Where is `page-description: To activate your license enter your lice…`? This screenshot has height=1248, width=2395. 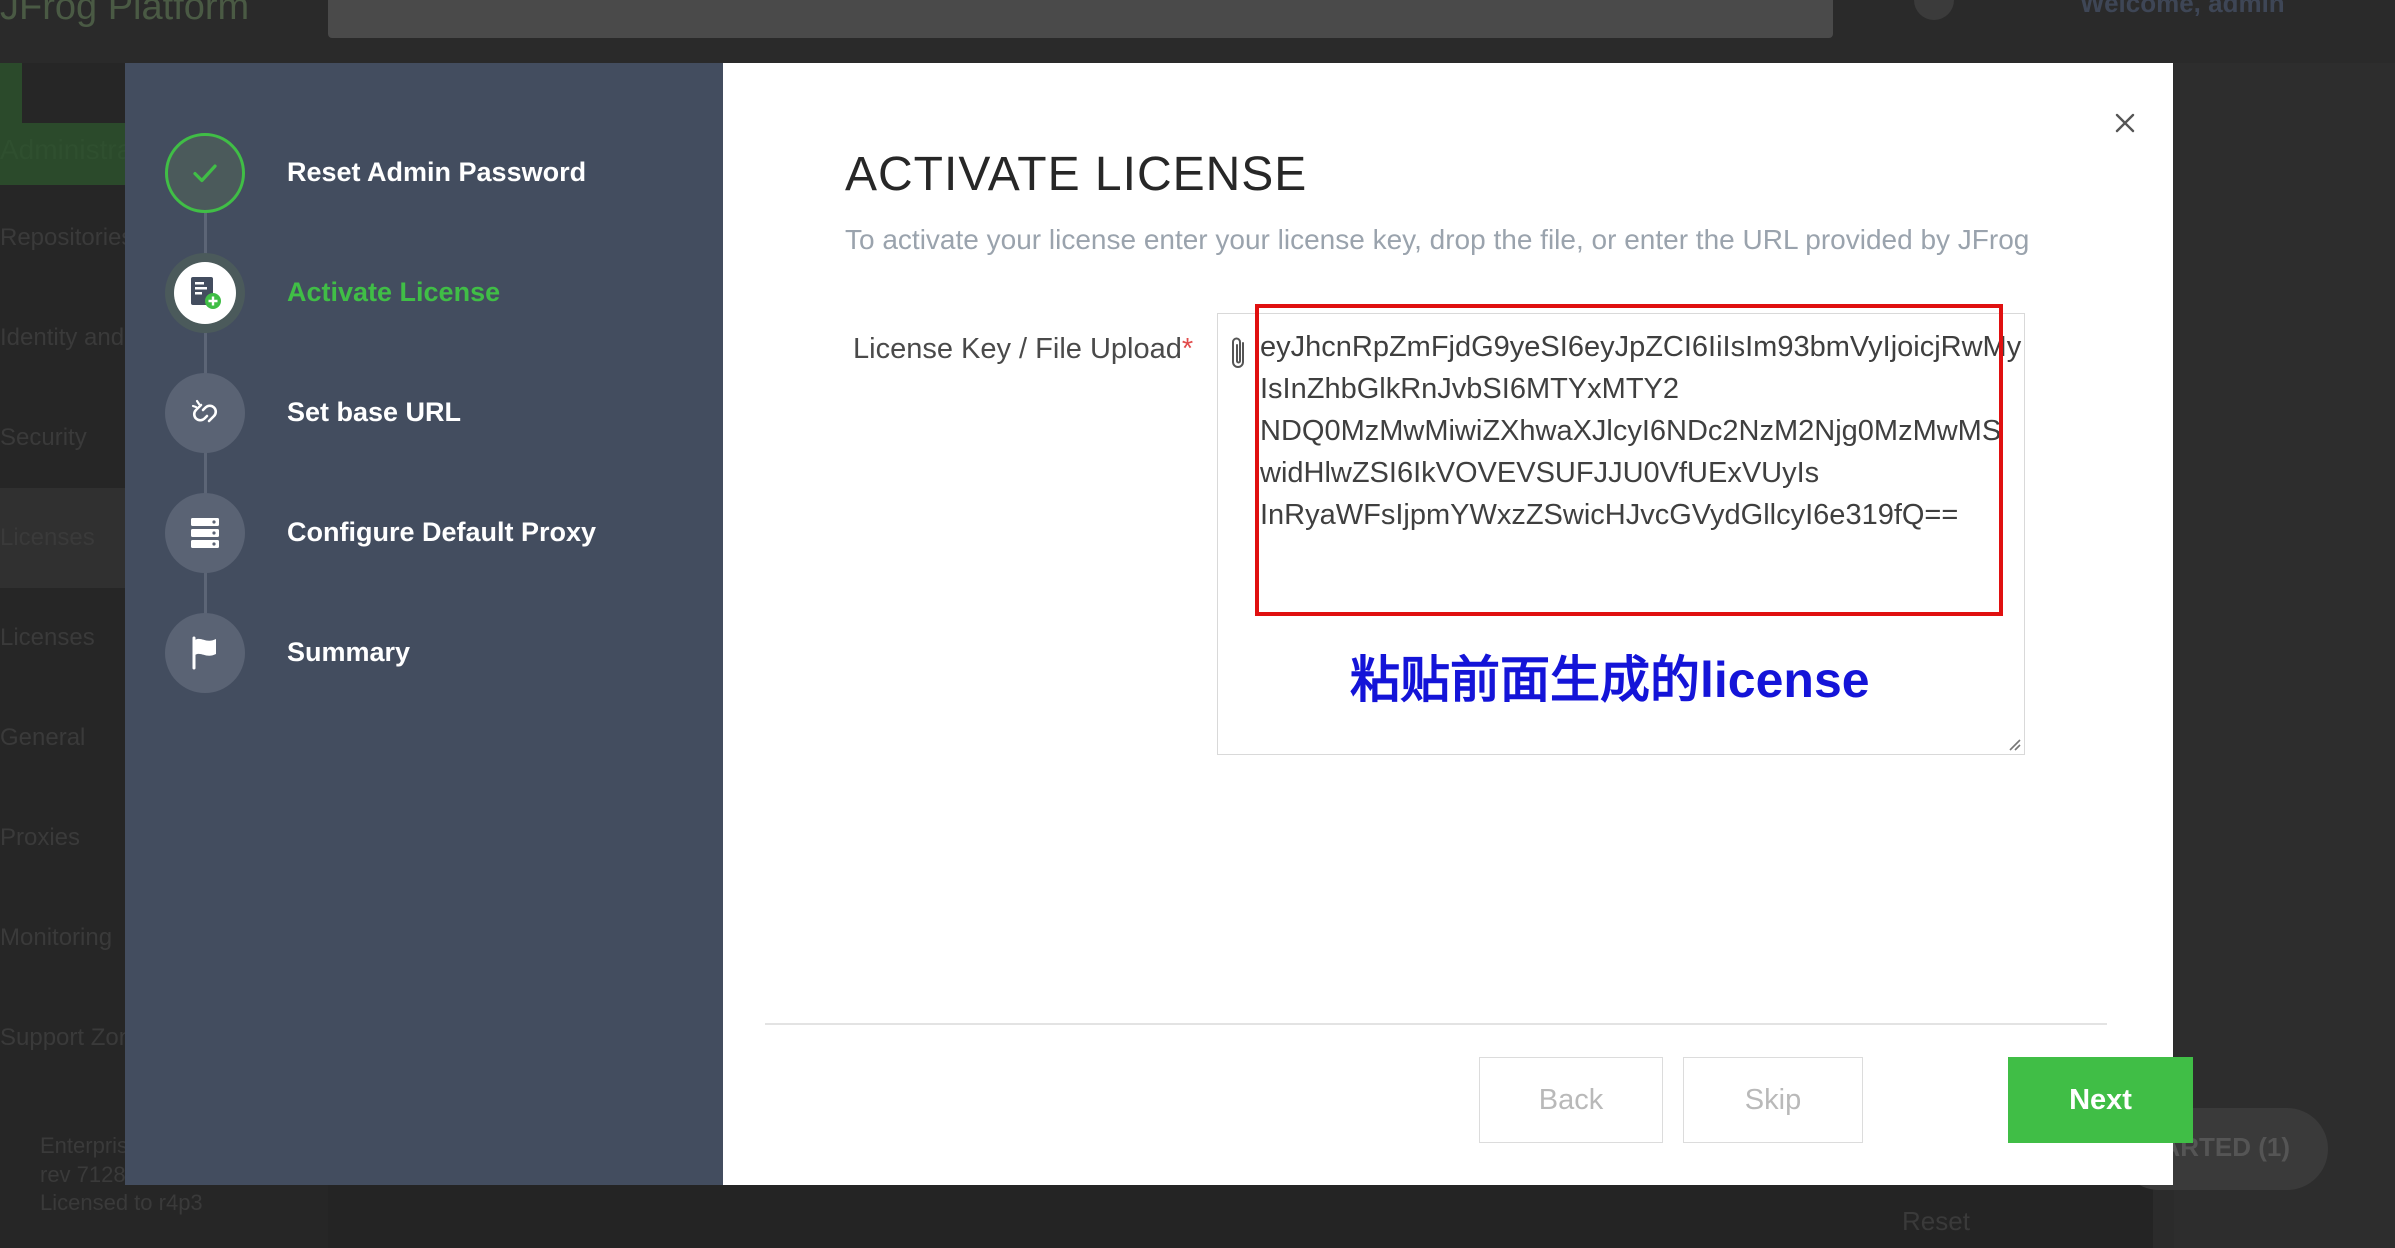 page-description: To activate your license enter your lice… is located at coordinates (1437, 239).